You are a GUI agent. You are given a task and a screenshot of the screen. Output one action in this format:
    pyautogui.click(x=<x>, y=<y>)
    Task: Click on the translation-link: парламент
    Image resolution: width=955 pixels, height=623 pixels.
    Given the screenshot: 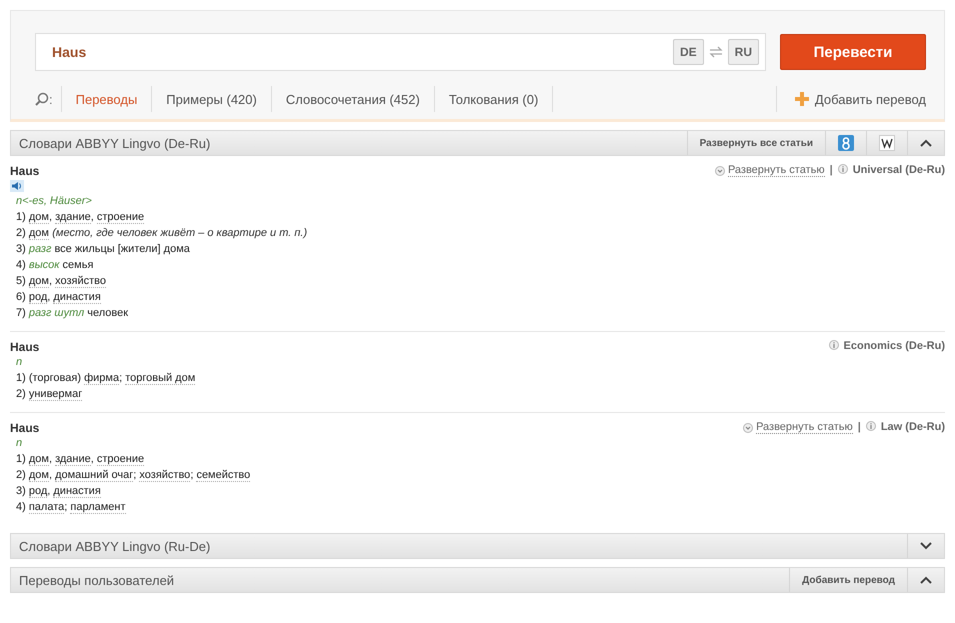 What is the action you would take?
    pyautogui.click(x=98, y=507)
    